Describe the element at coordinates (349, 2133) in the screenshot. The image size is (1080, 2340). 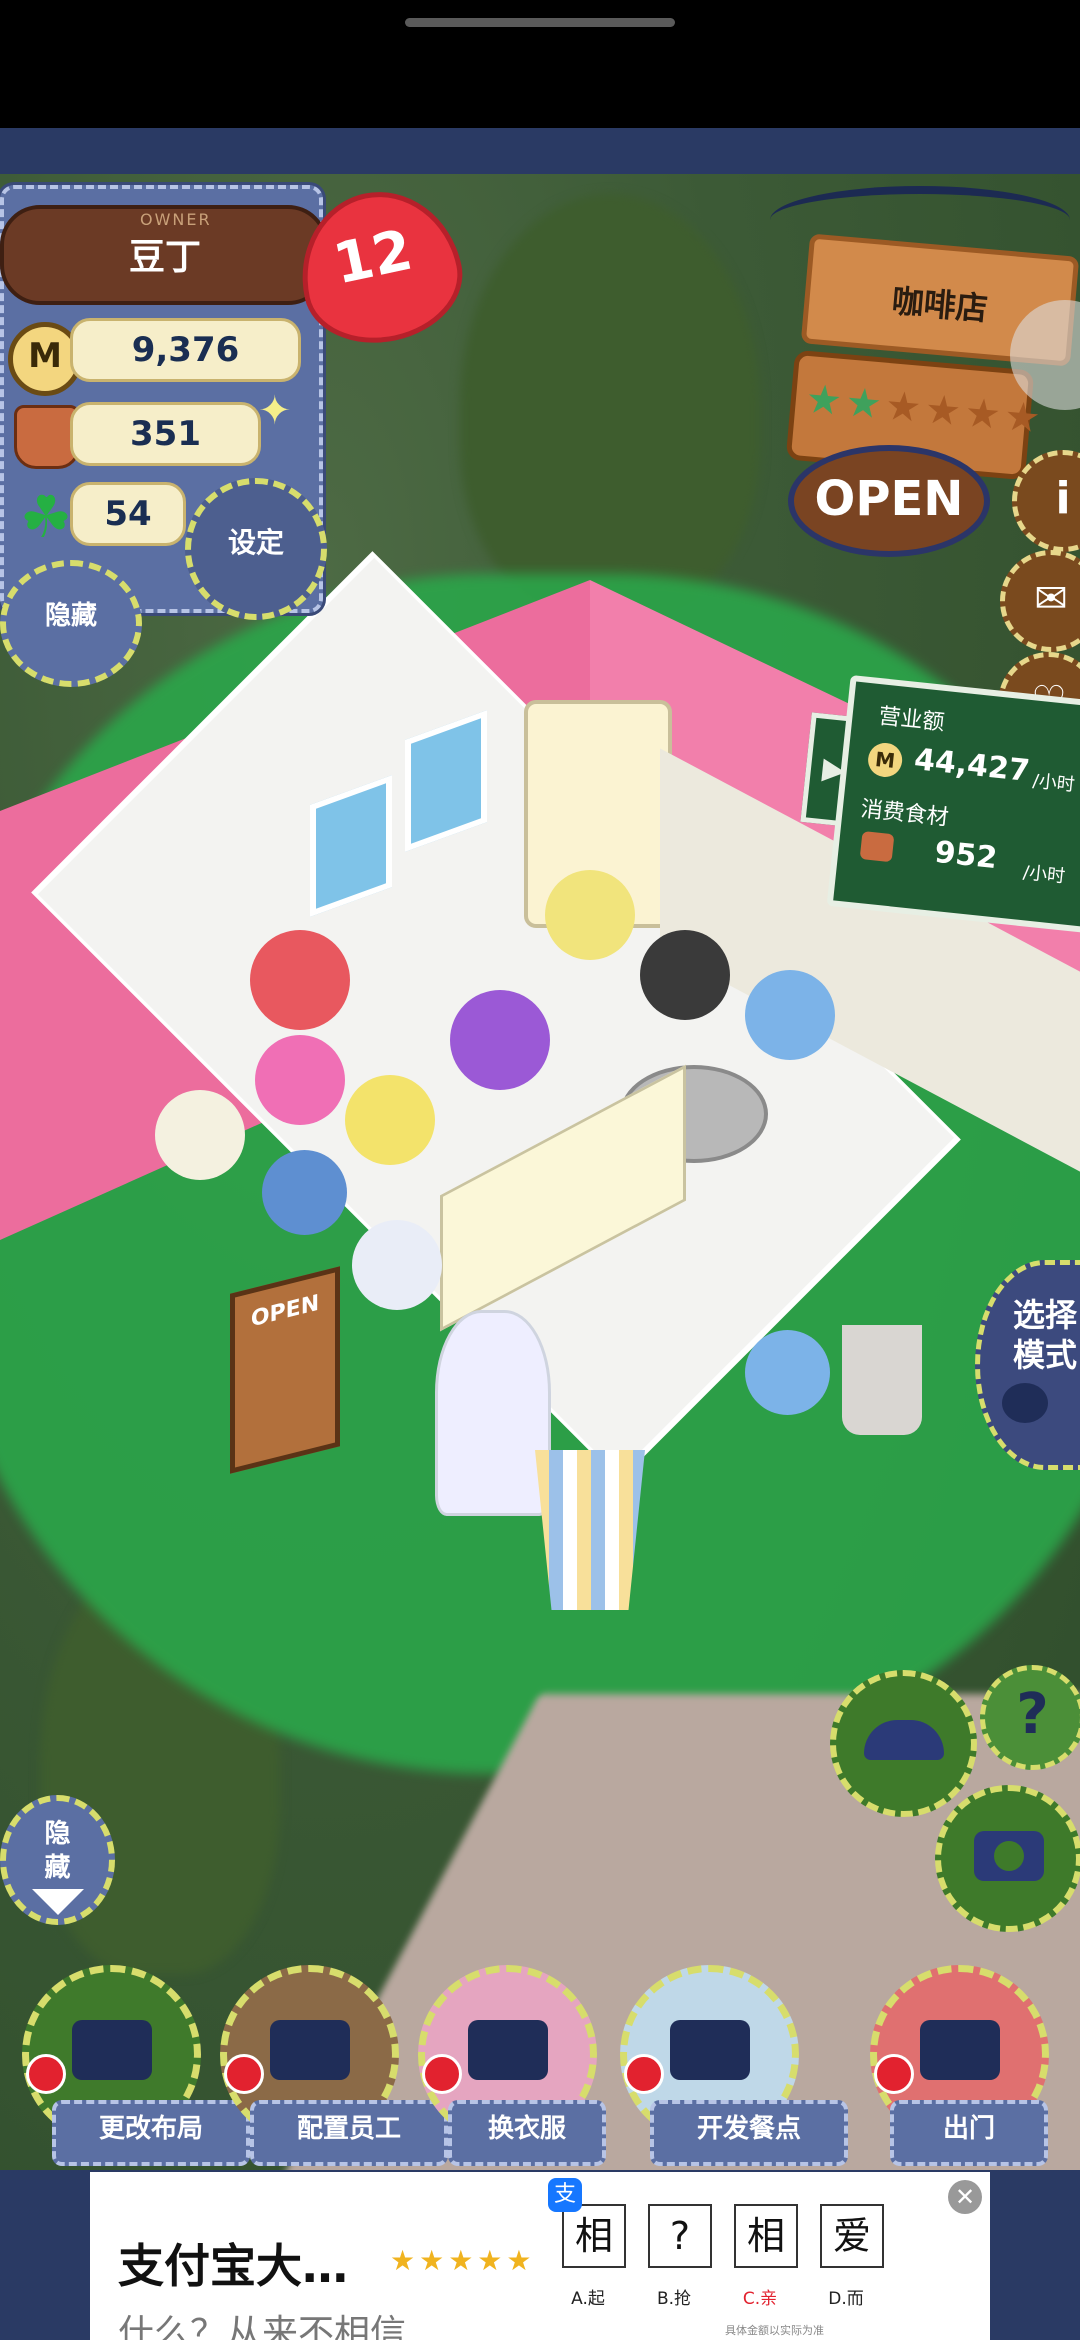
I see `action-label: 配置员工` at that location.